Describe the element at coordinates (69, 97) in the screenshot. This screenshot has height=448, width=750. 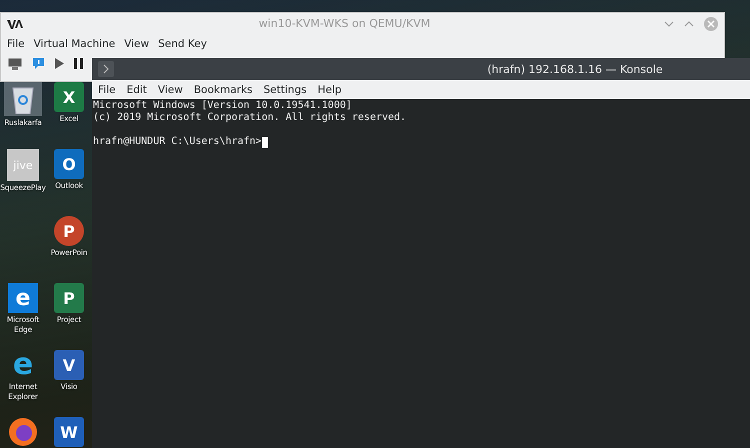
I see `app-icon: X` at that location.